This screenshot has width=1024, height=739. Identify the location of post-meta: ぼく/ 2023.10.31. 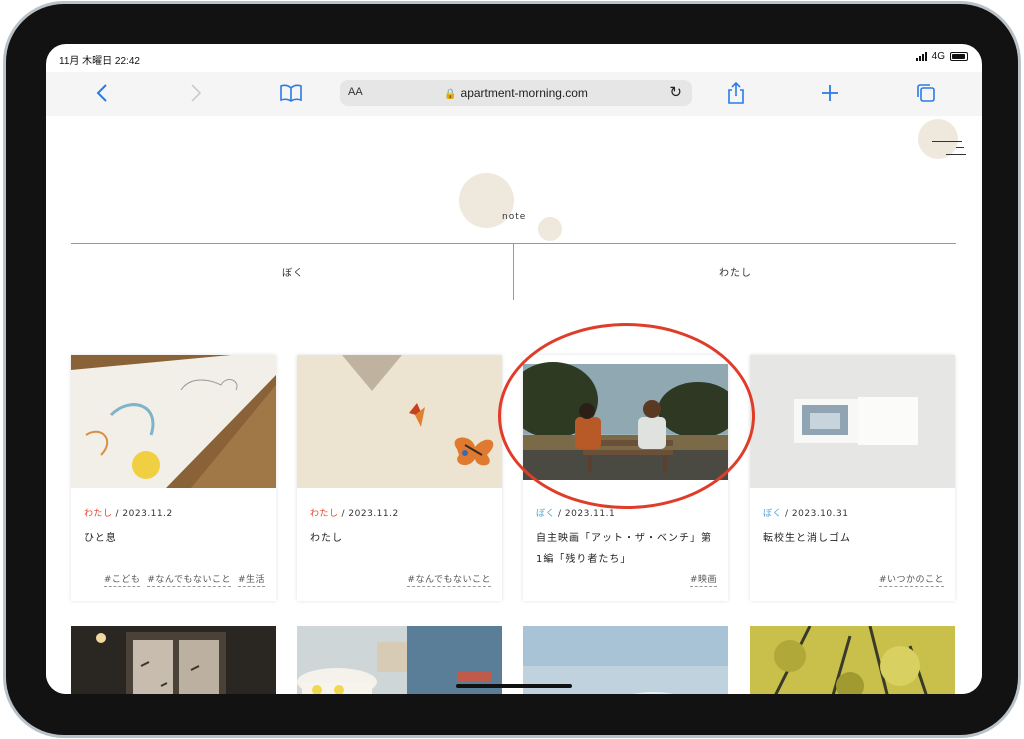
(805, 512).